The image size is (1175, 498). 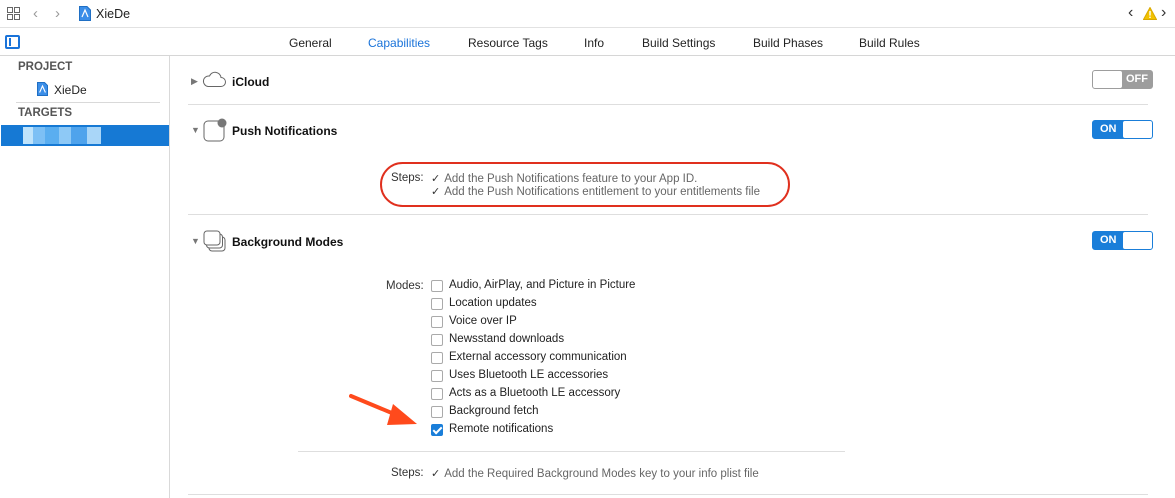 What do you see at coordinates (399, 43) in the screenshot?
I see `tab-capabilities: Capabilities` at bounding box center [399, 43].